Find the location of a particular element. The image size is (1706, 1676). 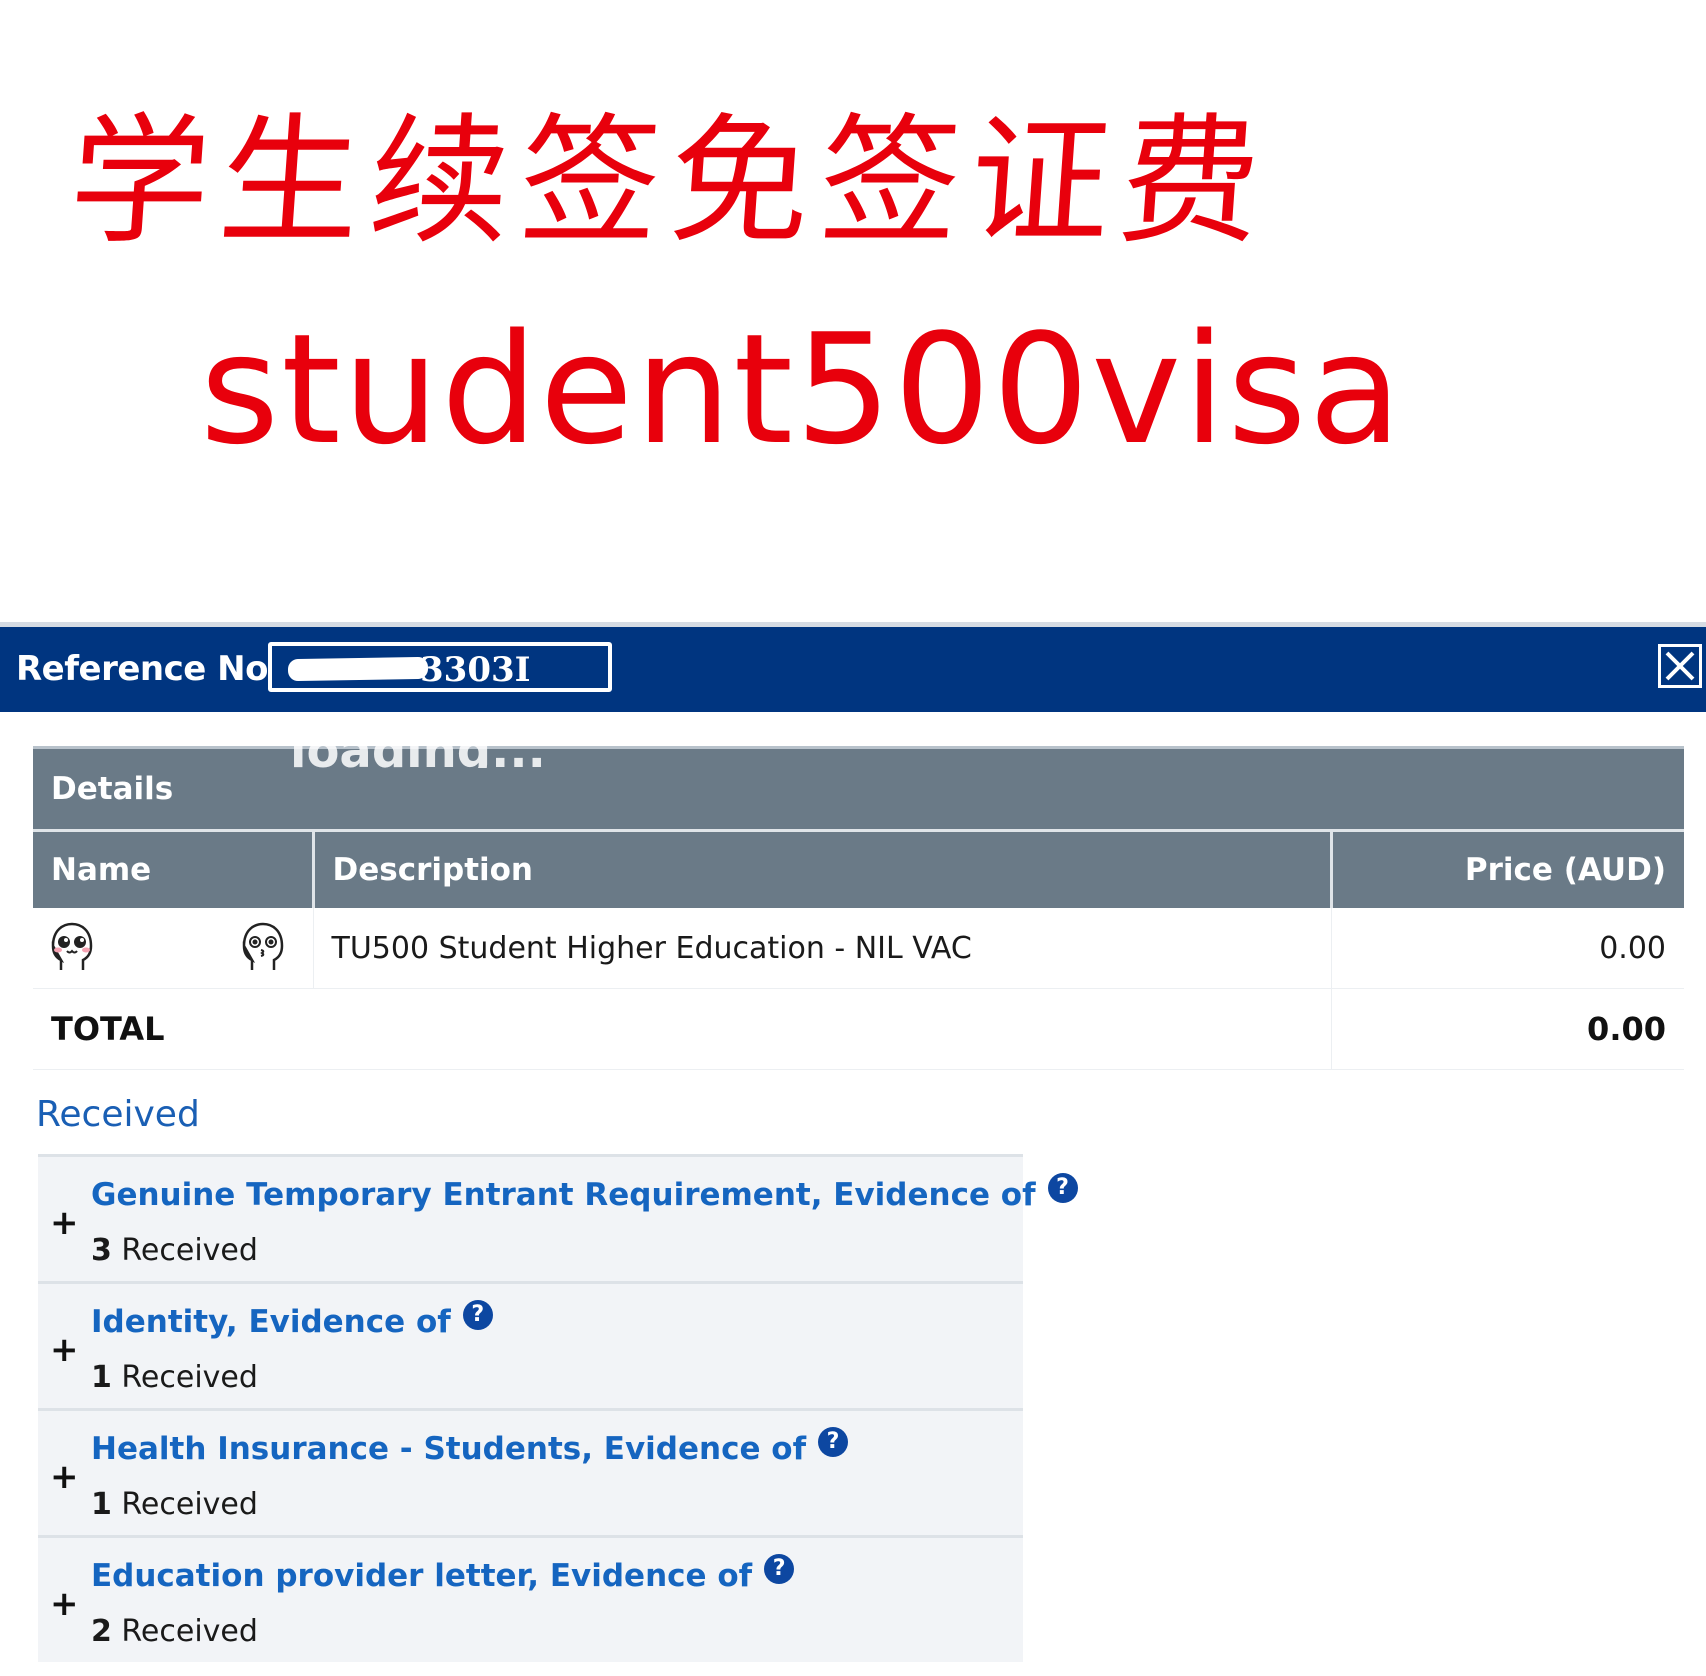

evidence-link: Education provider letter, Evidence of? is located at coordinates (443, 1574).